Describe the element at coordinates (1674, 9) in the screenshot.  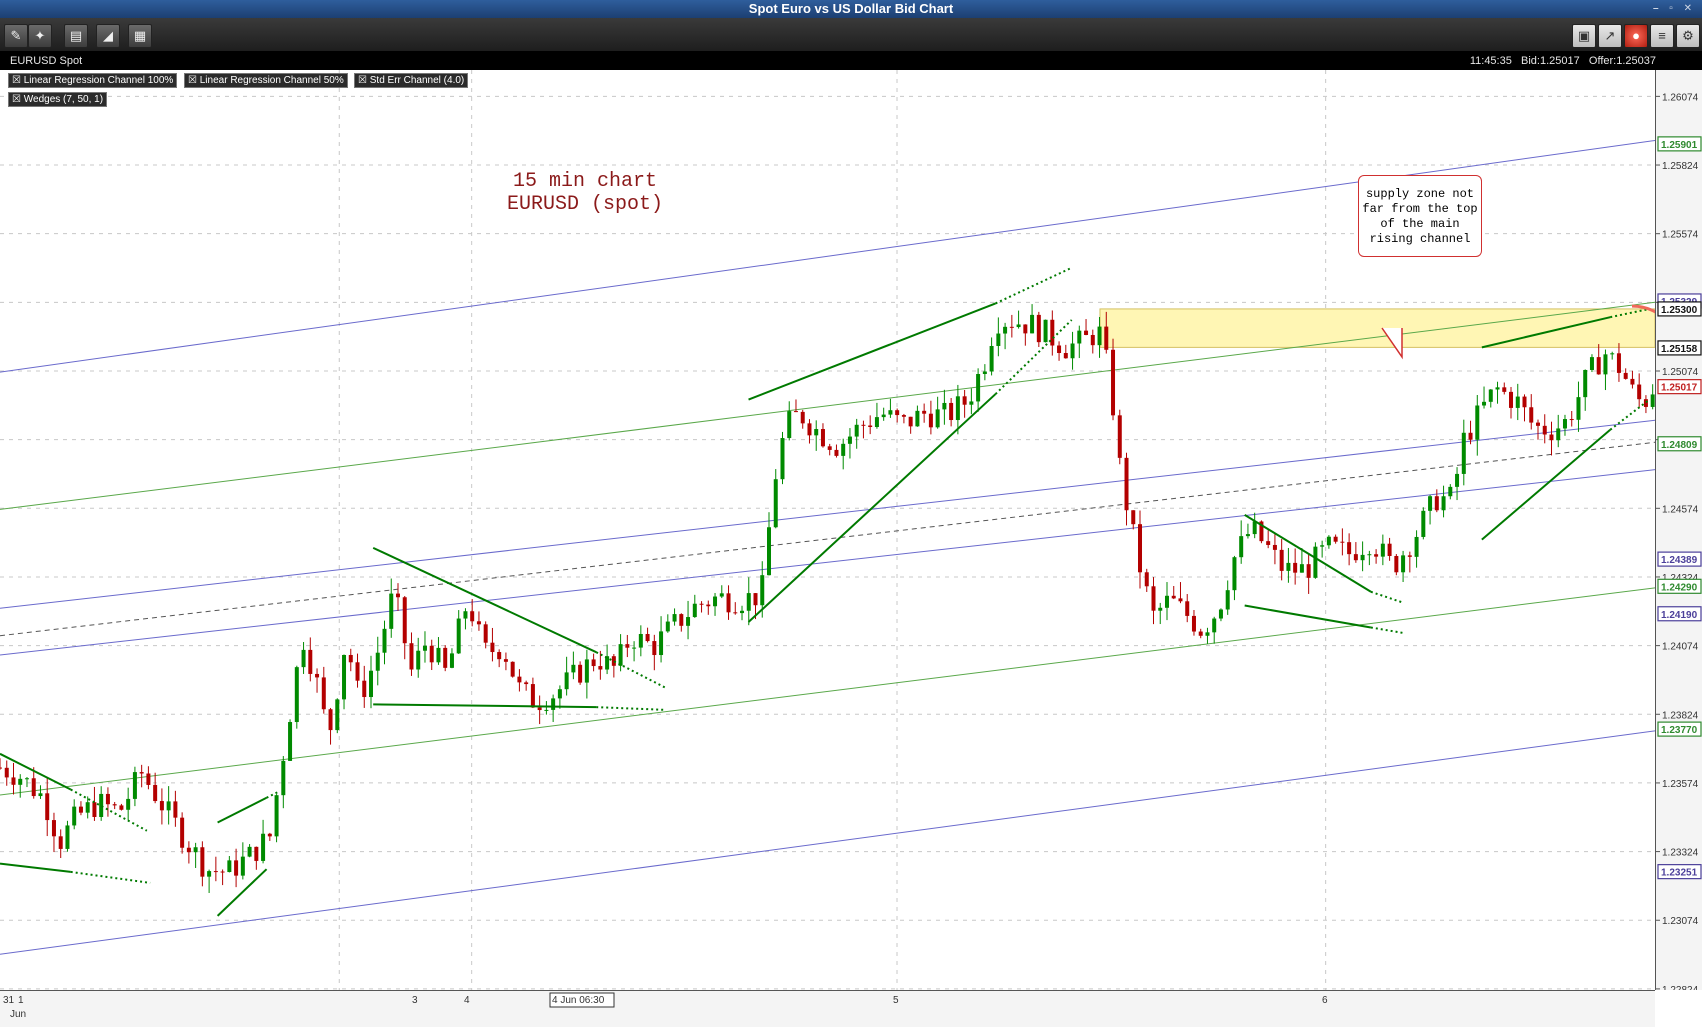
I see `window-controls: – ▫ ✕` at that location.